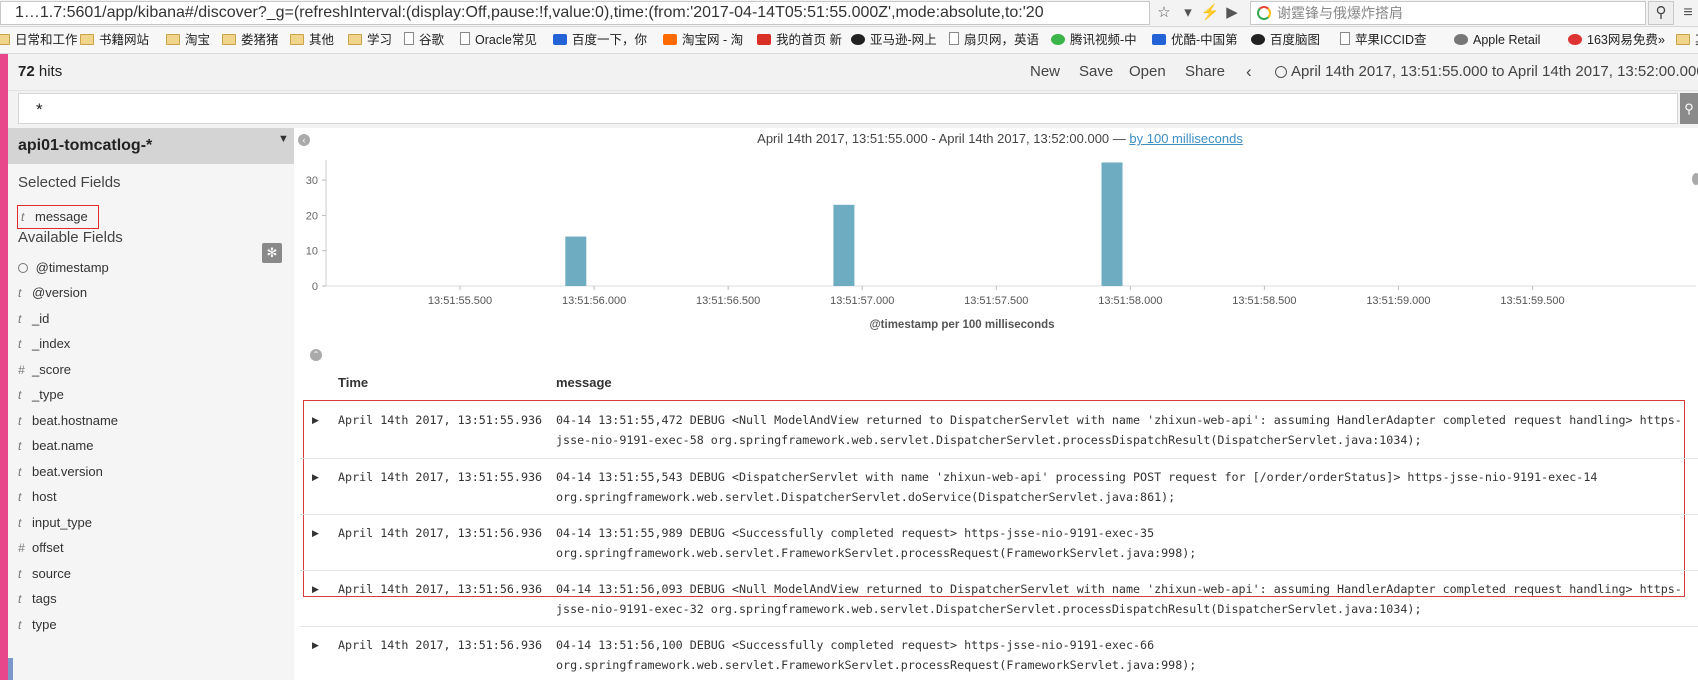 Image resolution: width=1698 pixels, height=683 pixels. Describe the element at coordinates (54, 217) in the screenshot. I see `selected-field-message: t message` at that location.